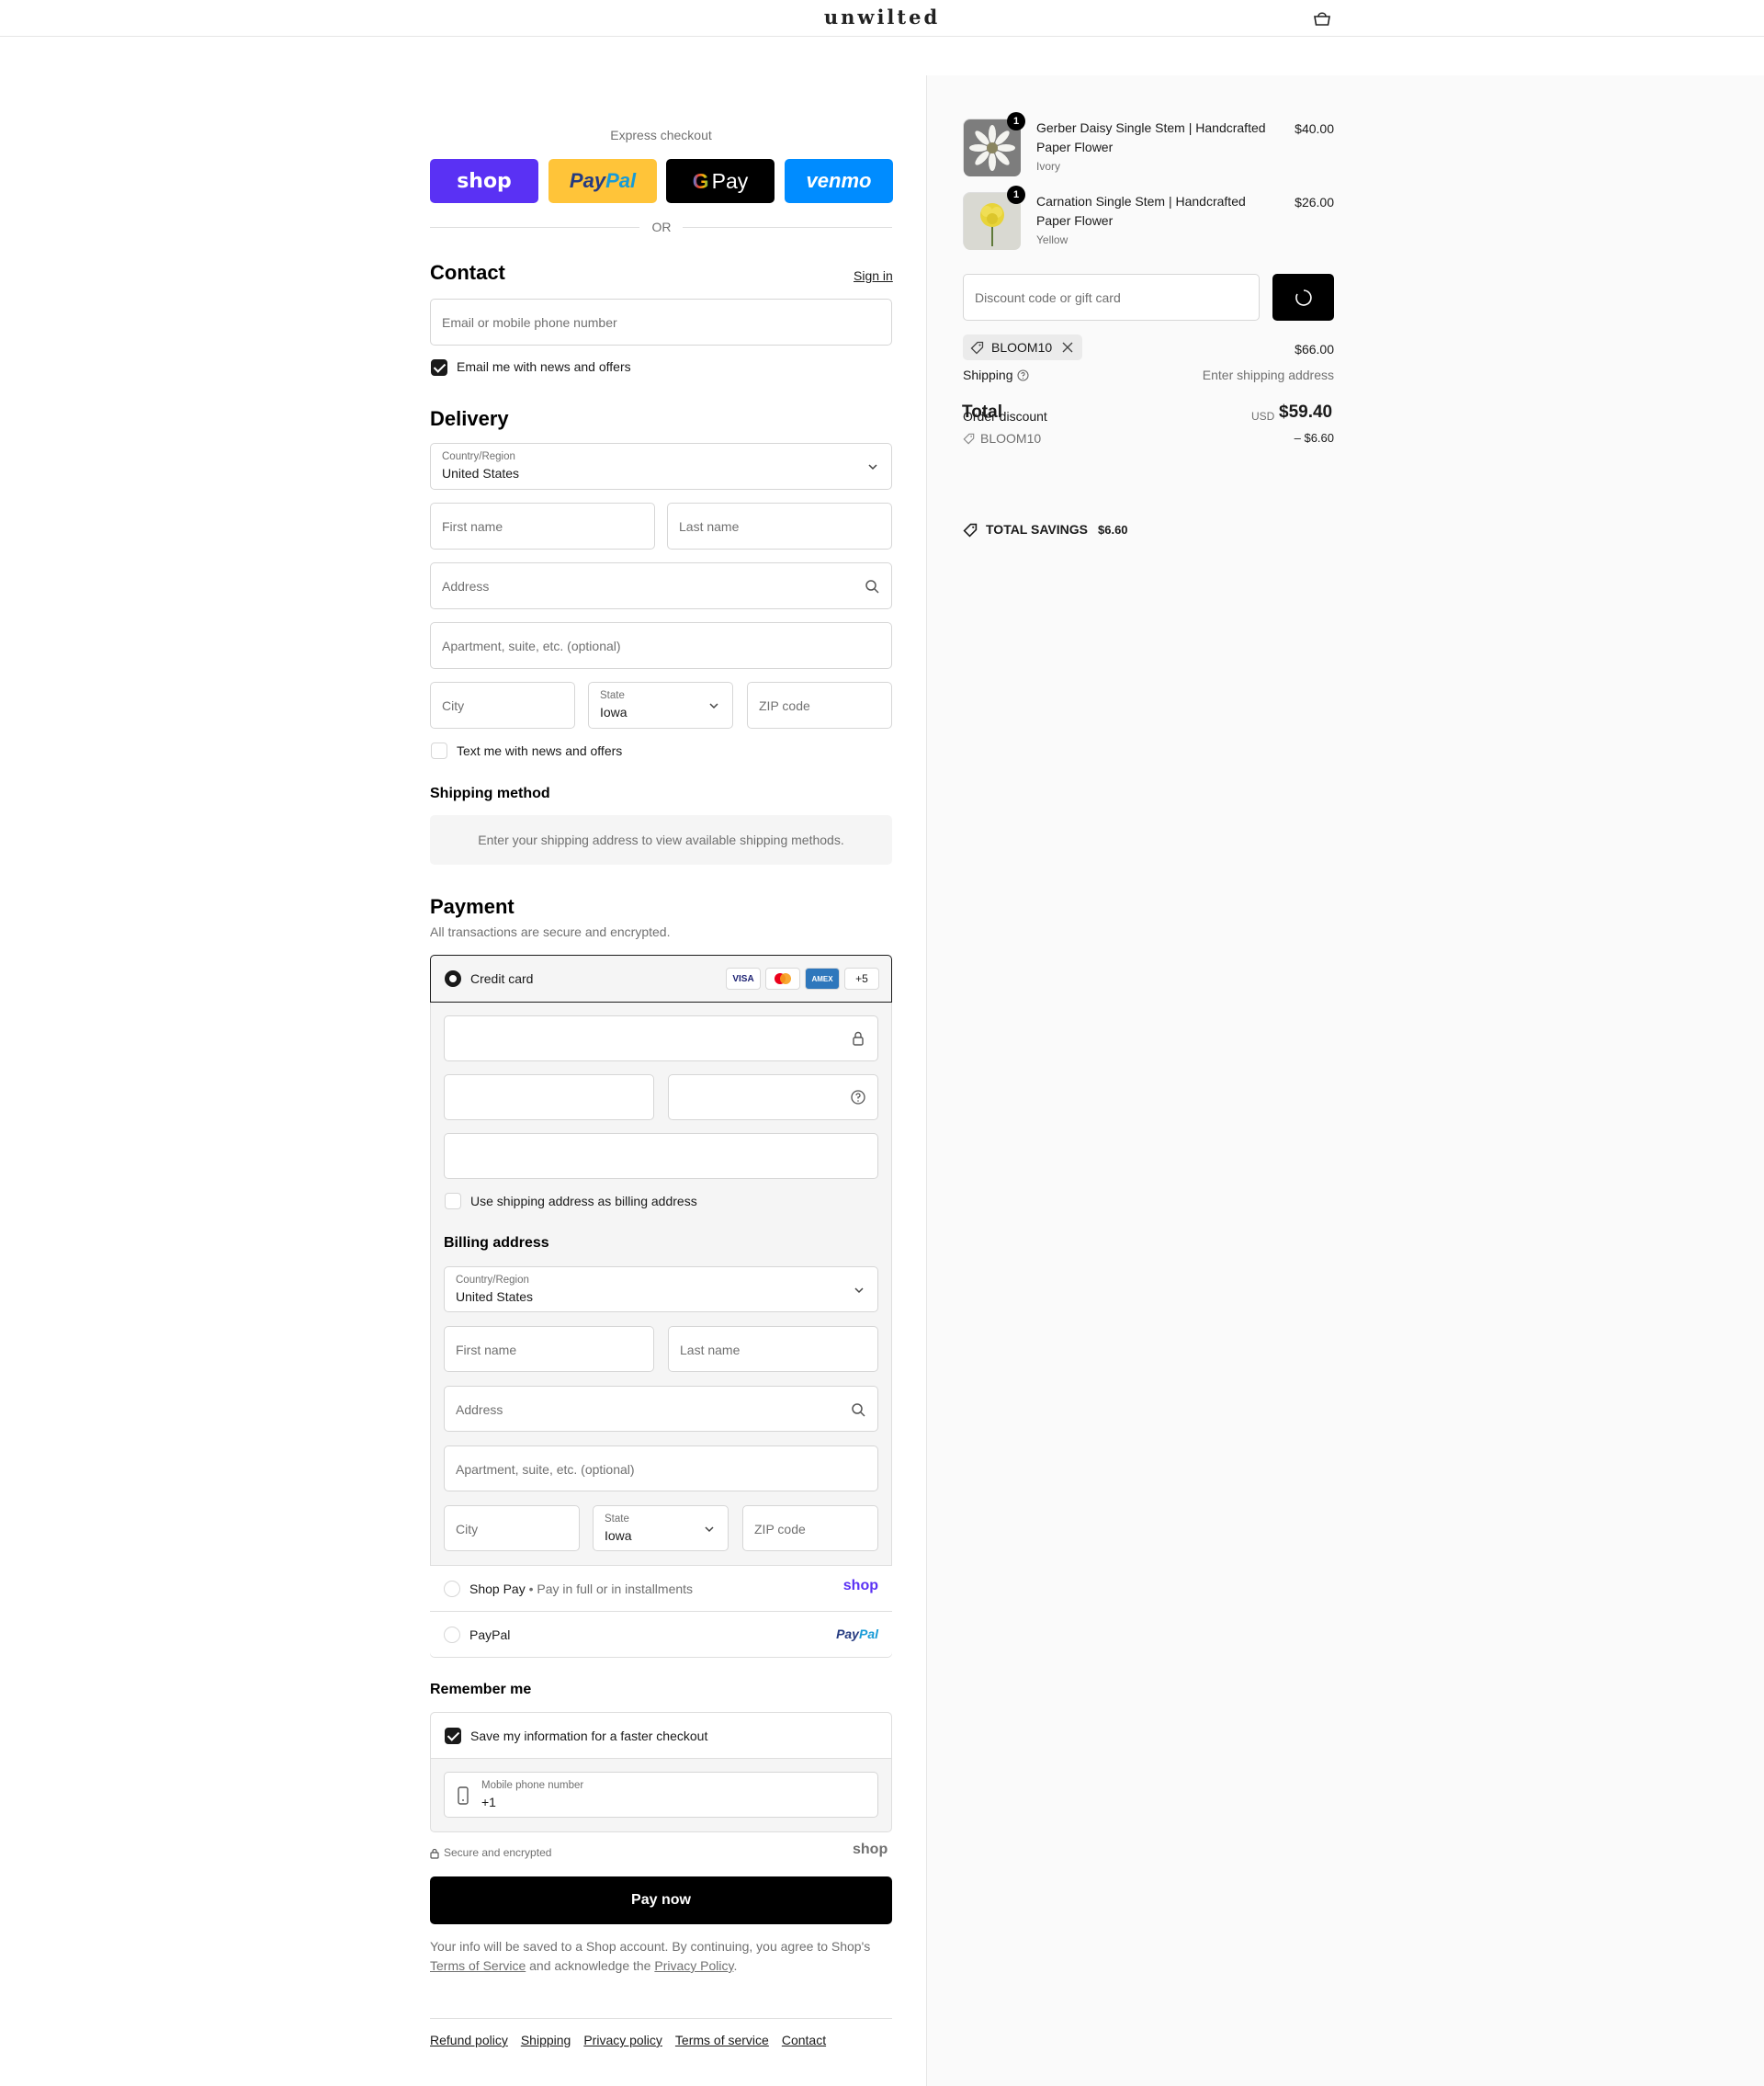 This screenshot has height=2086, width=1764. Describe the element at coordinates (546, 2040) in the screenshot. I see `shipping-link: Shipping` at that location.